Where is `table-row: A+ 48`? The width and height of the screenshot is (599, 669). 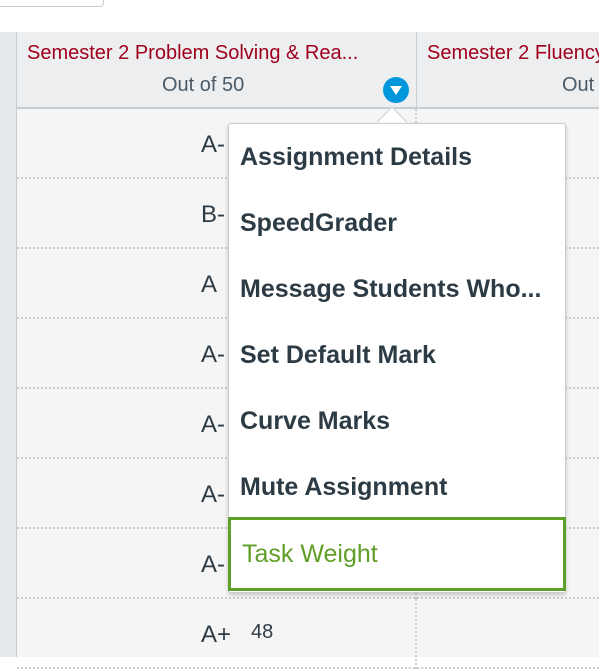 table-row: A+ 48 is located at coordinates (308, 634).